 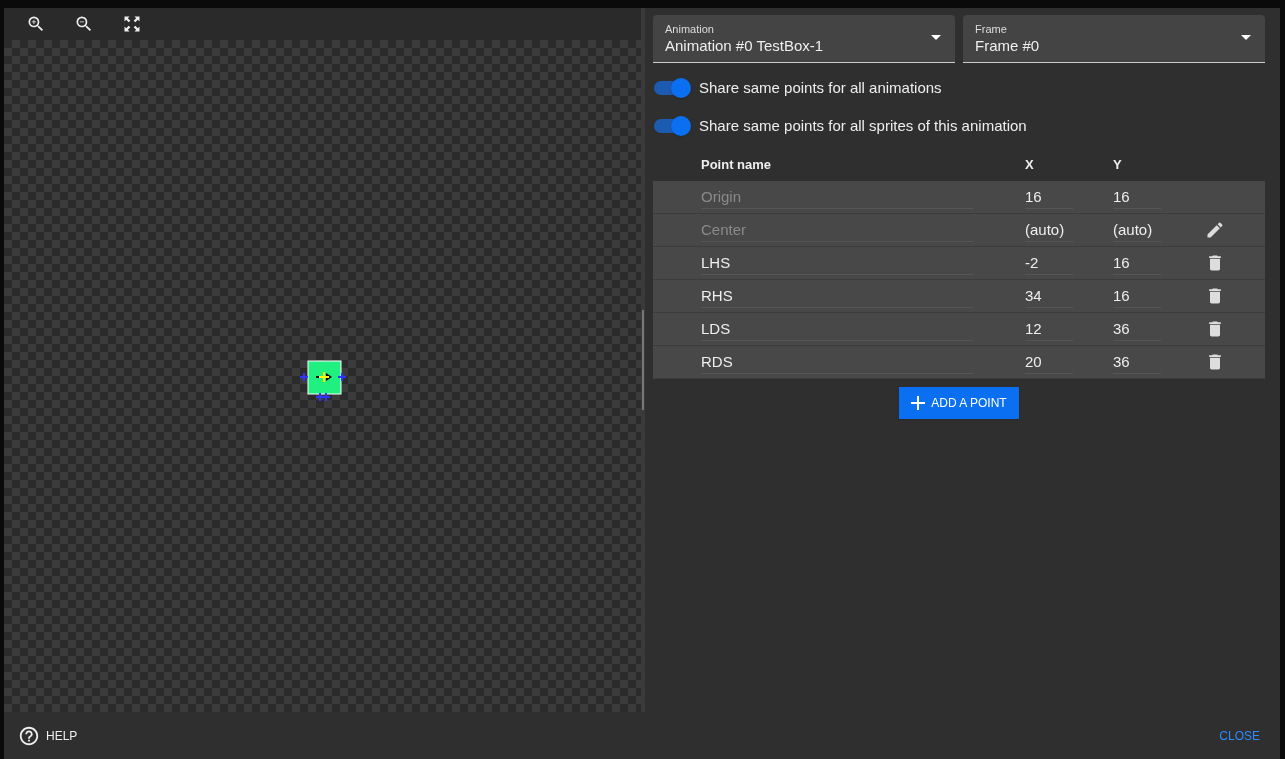 What do you see at coordinates (1114, 39) in the screenshot?
I see `frame-select: Frame Frame #0` at bounding box center [1114, 39].